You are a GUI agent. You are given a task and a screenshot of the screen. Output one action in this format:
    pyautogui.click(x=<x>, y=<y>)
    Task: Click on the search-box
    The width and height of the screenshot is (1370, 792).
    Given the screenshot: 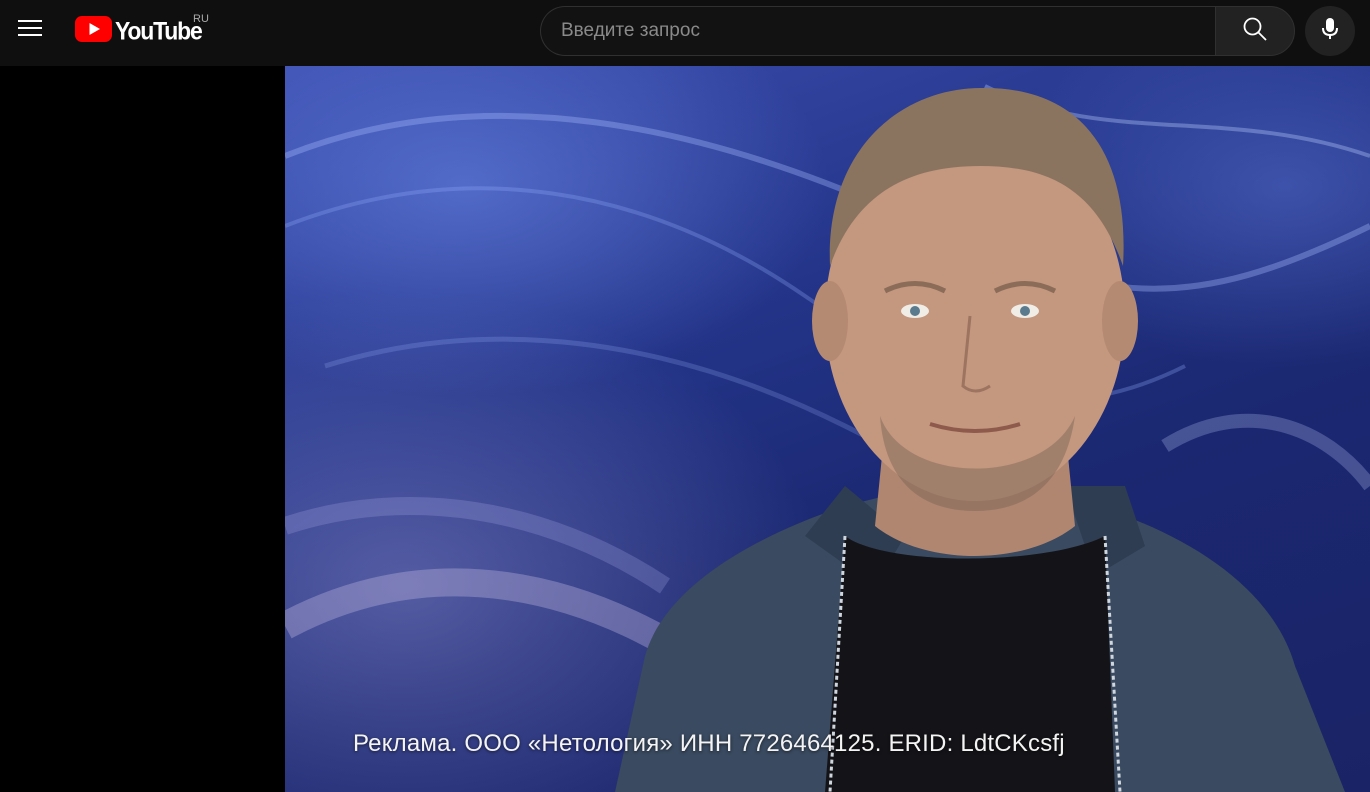 What is the action you would take?
    pyautogui.click(x=877, y=31)
    